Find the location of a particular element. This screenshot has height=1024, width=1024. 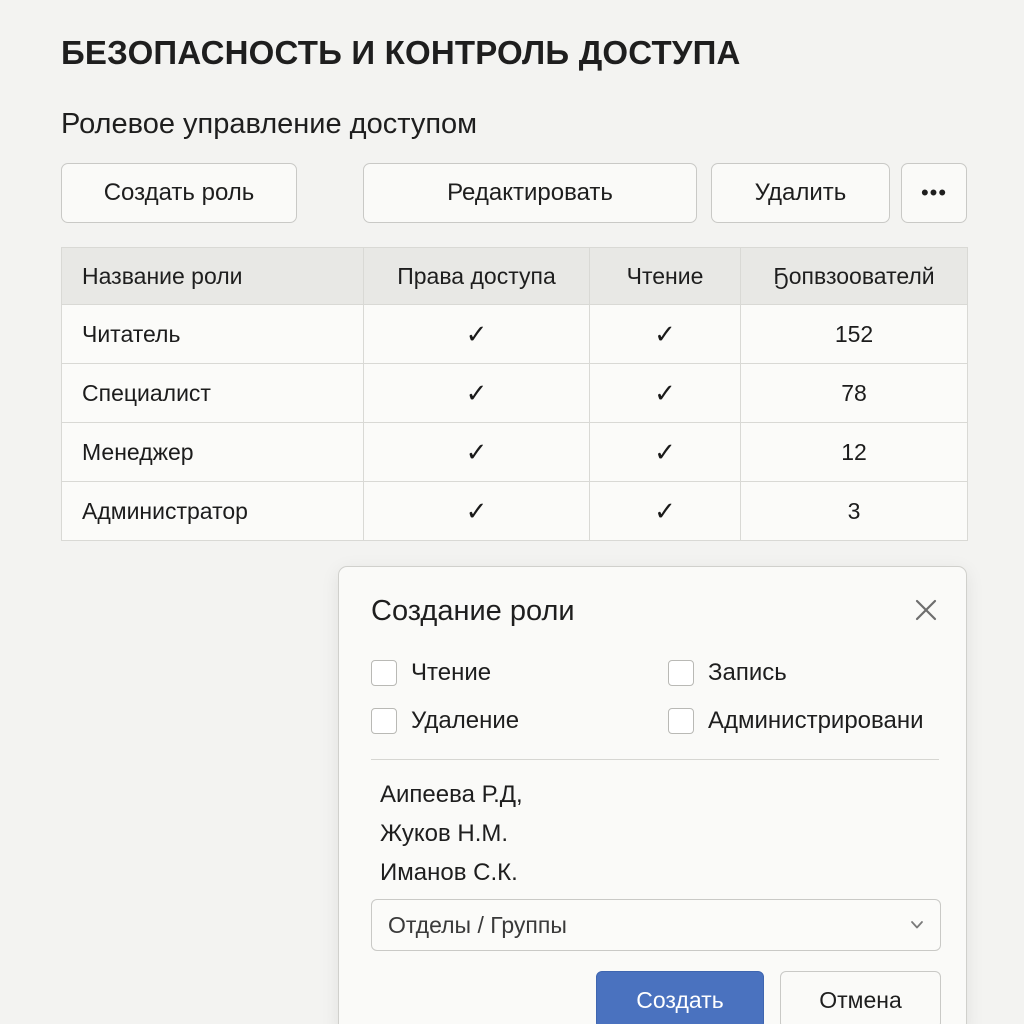

table-row: Администратор ✓ ✓ 3 is located at coordinates (514, 511).